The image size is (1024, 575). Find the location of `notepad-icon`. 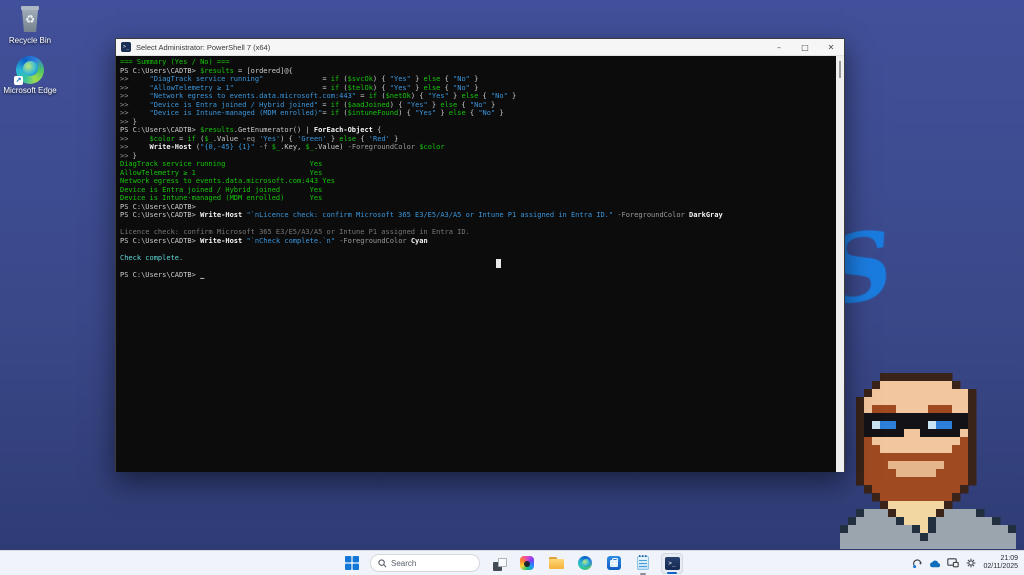

notepad-icon is located at coordinates (643, 562).